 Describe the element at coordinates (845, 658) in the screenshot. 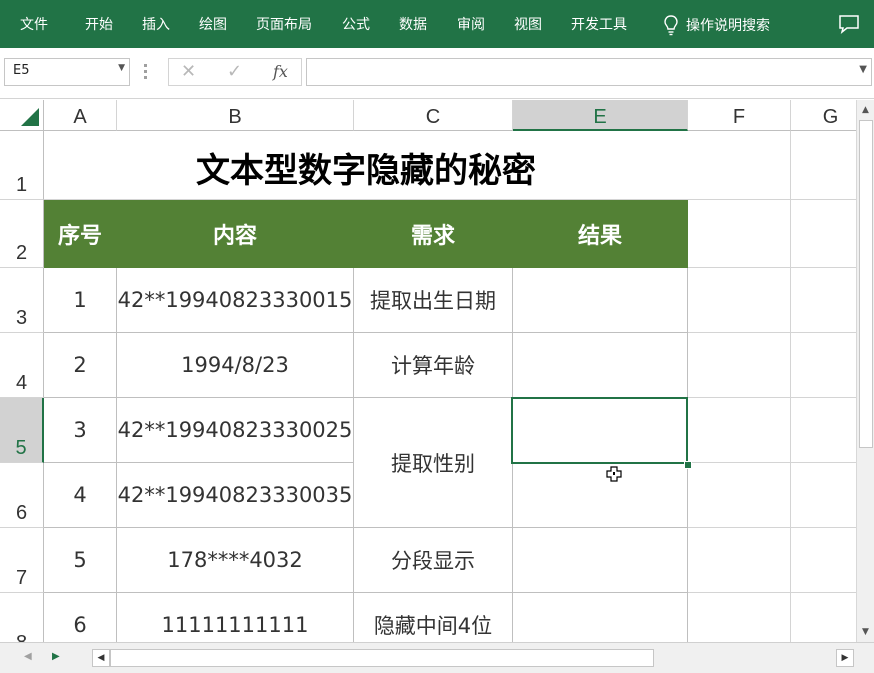

I see `scroll-right-icon: ▶` at that location.